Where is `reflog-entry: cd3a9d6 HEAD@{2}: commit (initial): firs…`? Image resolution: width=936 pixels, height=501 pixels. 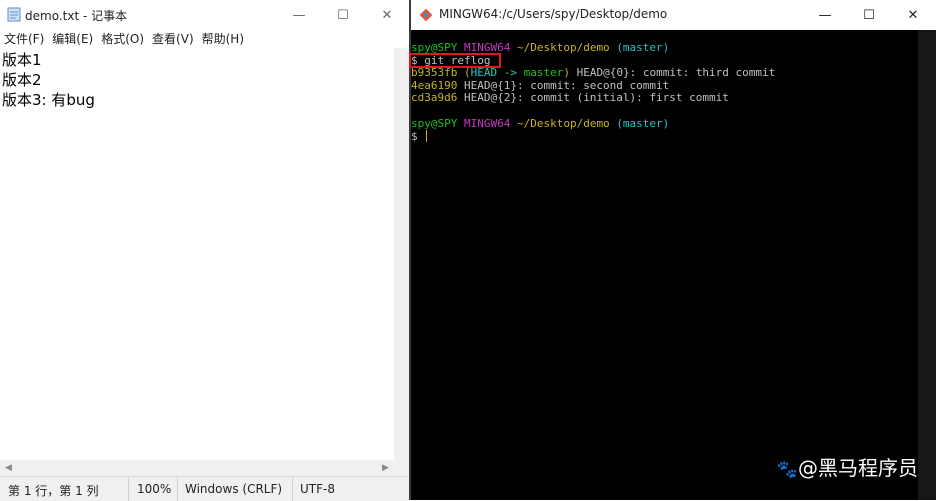
reflog-entry: cd3a9d6 HEAD@{2}: commit (initial): firs… is located at coordinates (570, 98).